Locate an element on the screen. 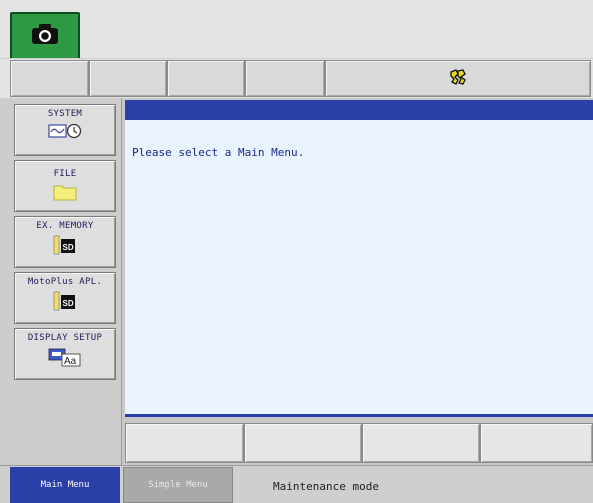  robot-status-icon is located at coordinates (458, 79).